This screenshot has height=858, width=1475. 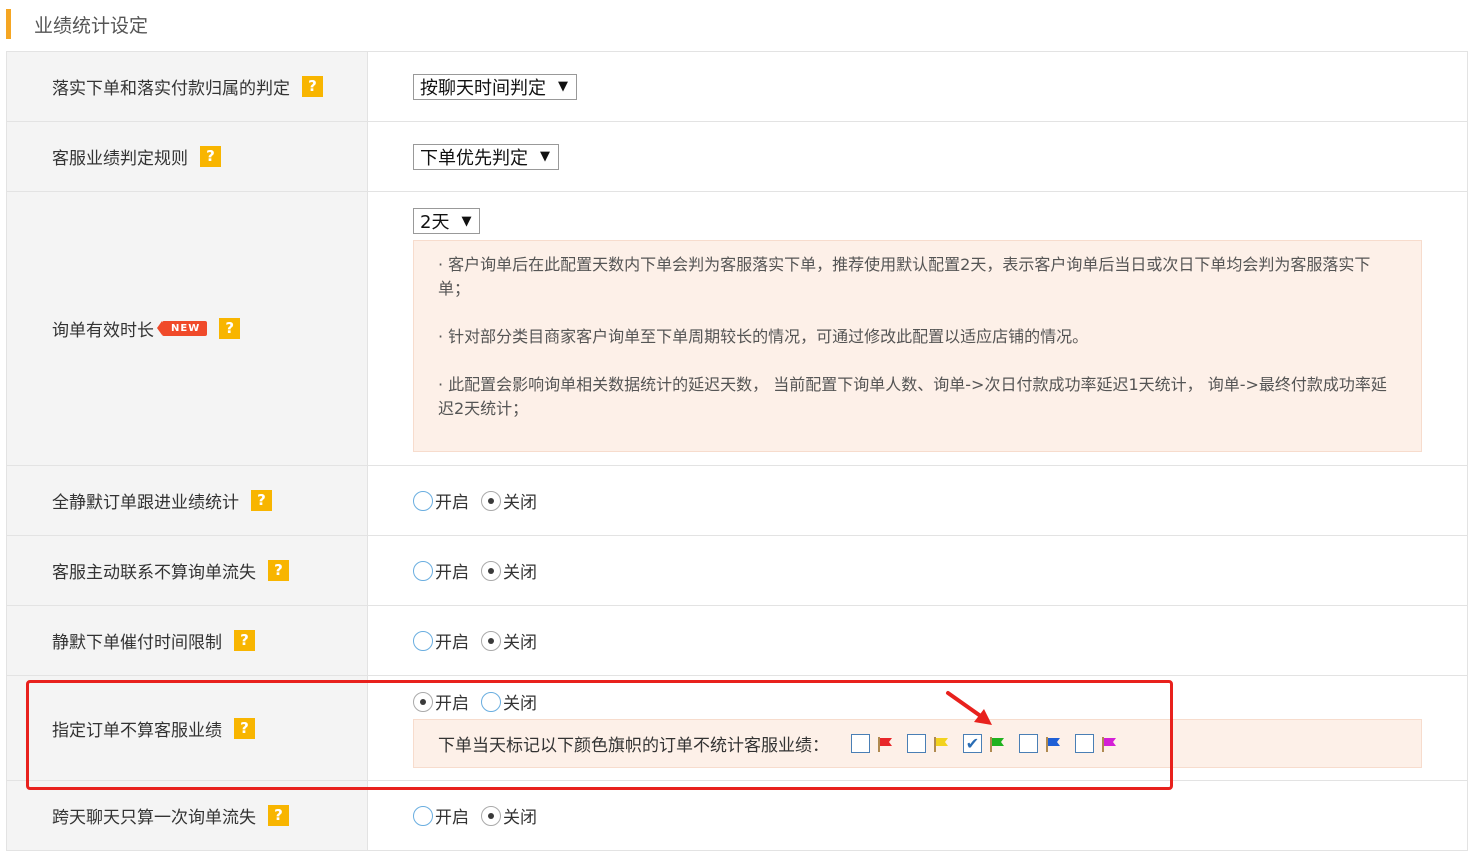 What do you see at coordinates (8, 24) in the screenshot?
I see `section-accent-bar` at bounding box center [8, 24].